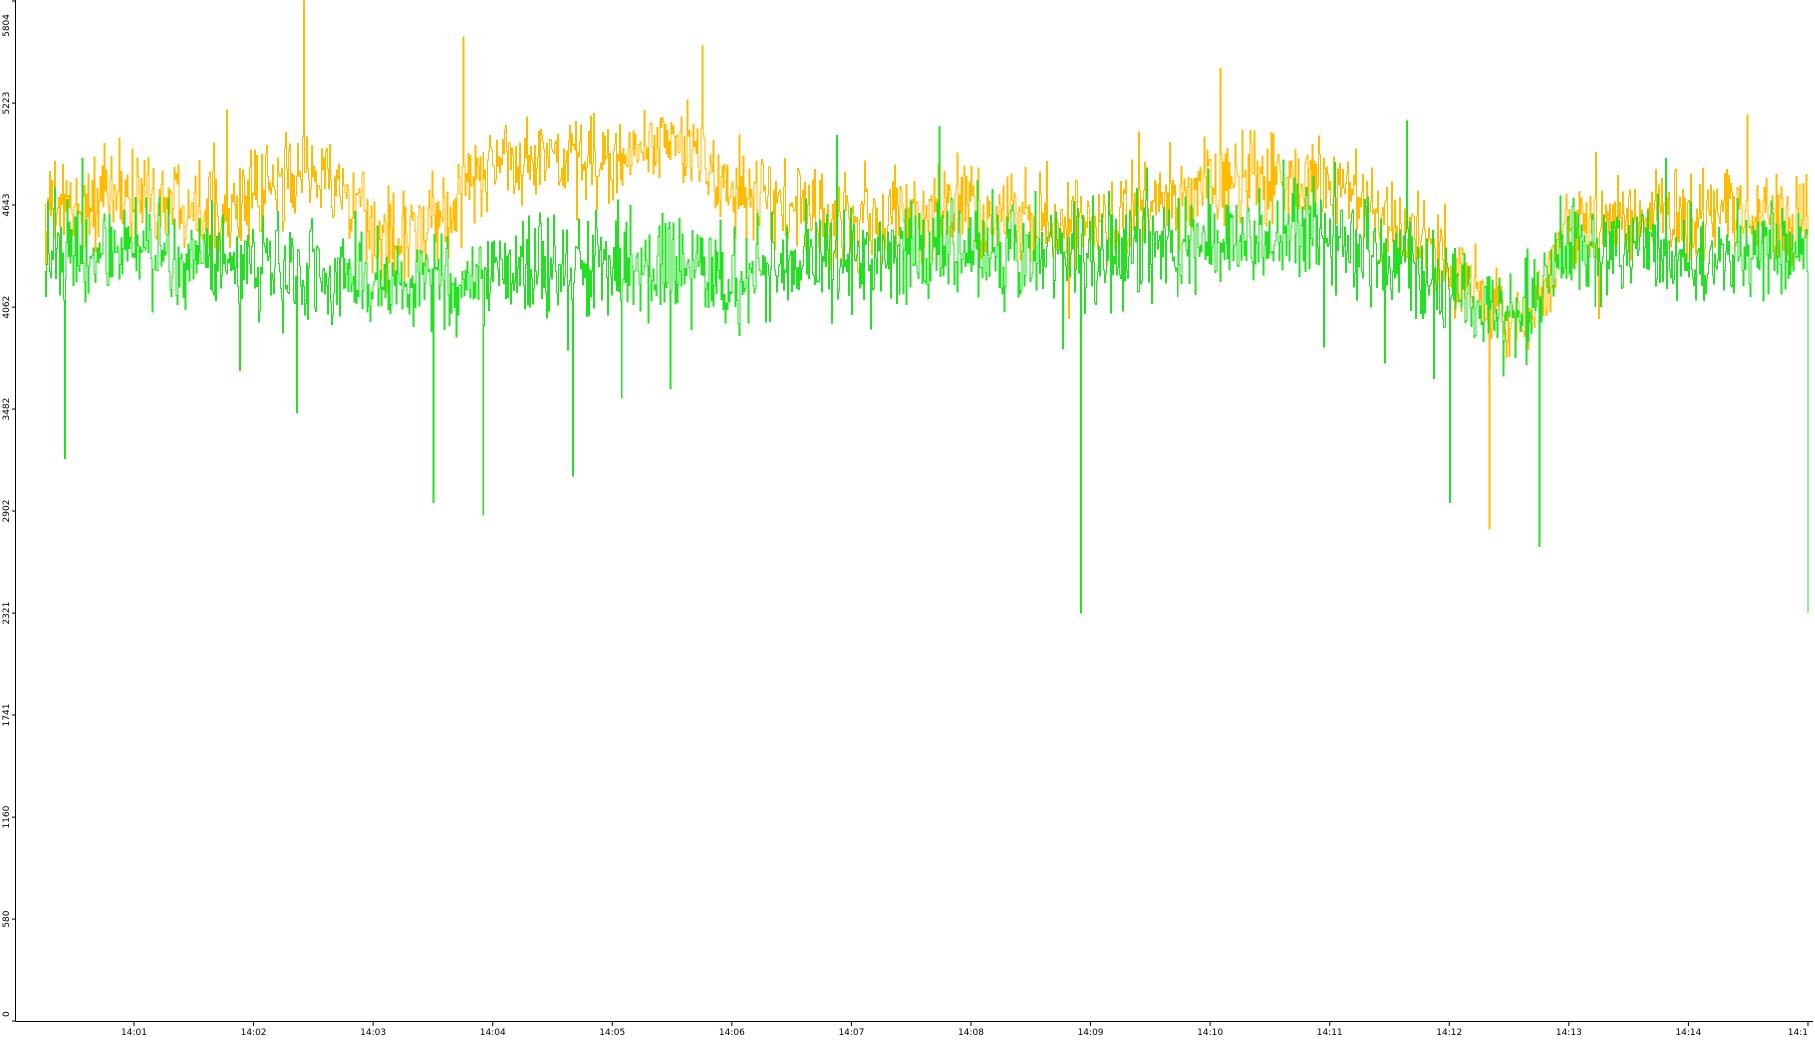 The width and height of the screenshot is (1815, 1043). What do you see at coordinates (7, 103) in the screenshot?
I see `y-tick-label: 5223` at bounding box center [7, 103].